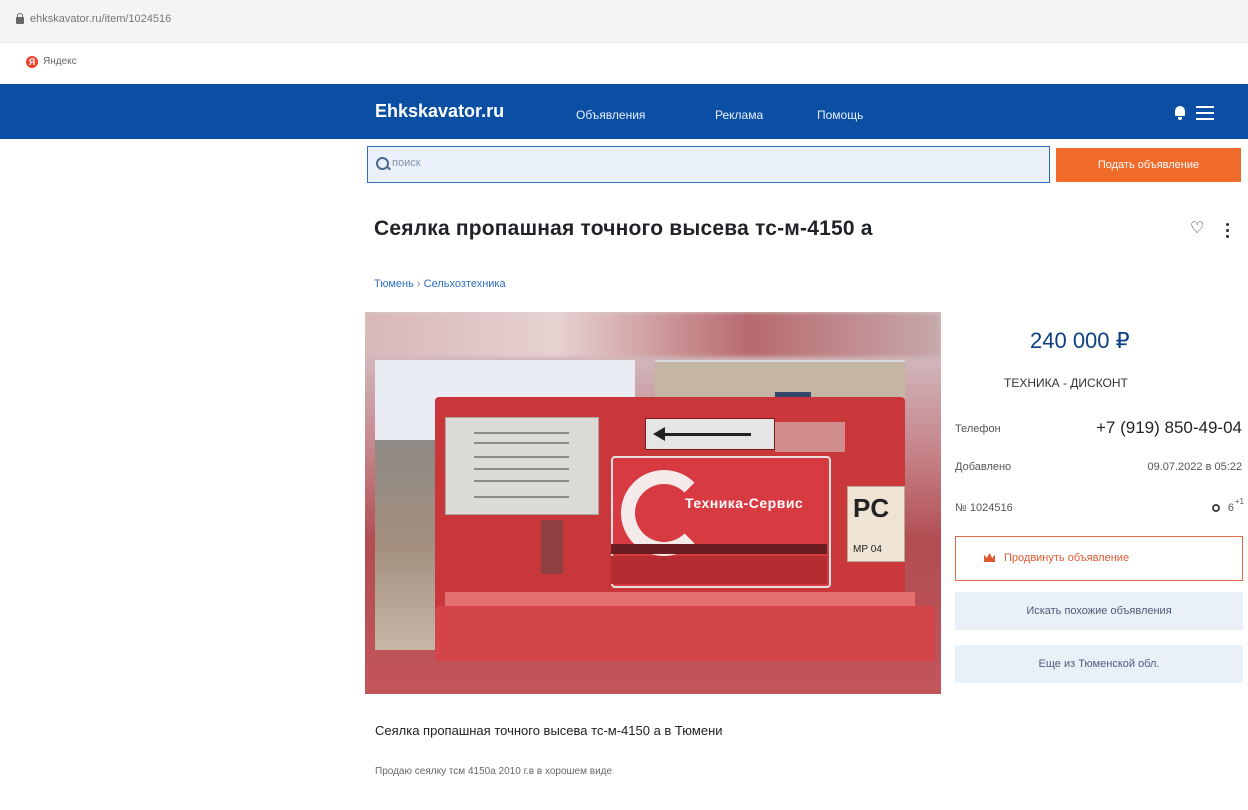  What do you see at coordinates (394, 284) in the screenshot?
I see `breadcrumb-city: Тюмень` at bounding box center [394, 284].